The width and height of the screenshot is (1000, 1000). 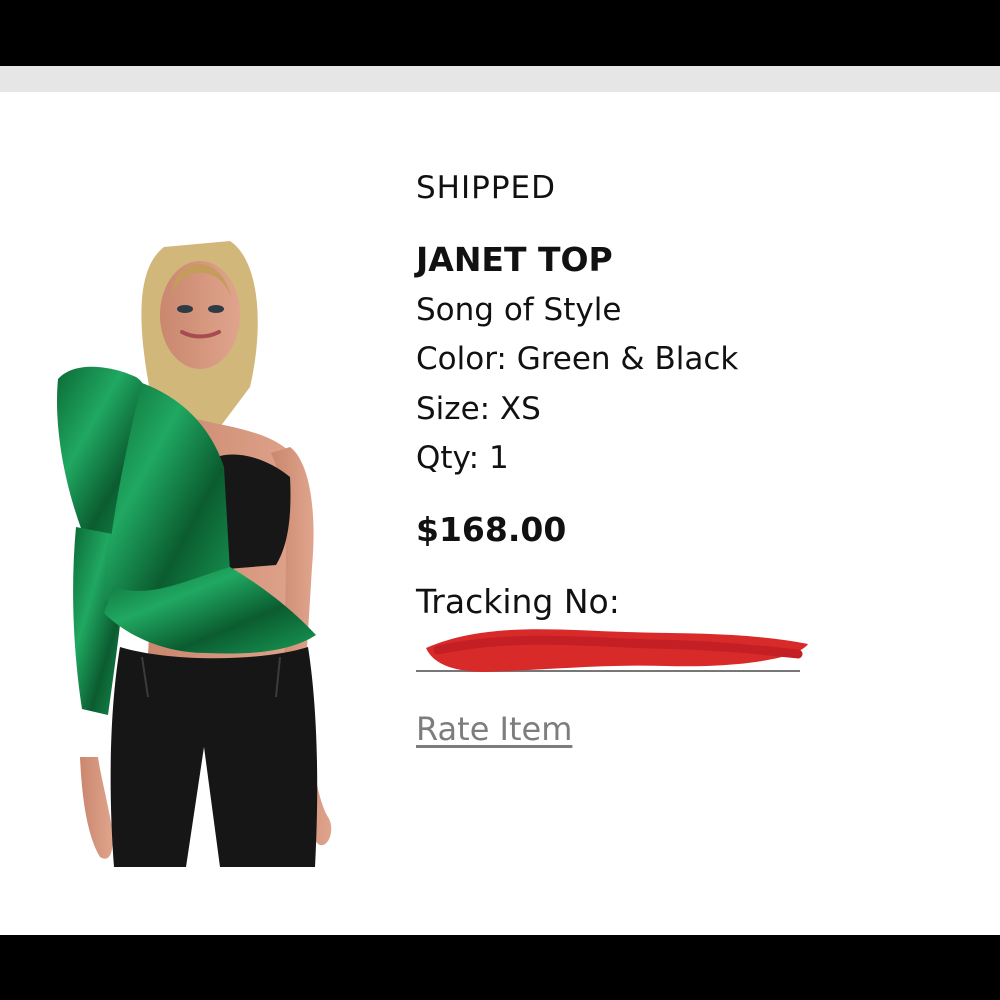 What do you see at coordinates (491, 529) in the screenshot?
I see `product-price: $168.00` at bounding box center [491, 529].